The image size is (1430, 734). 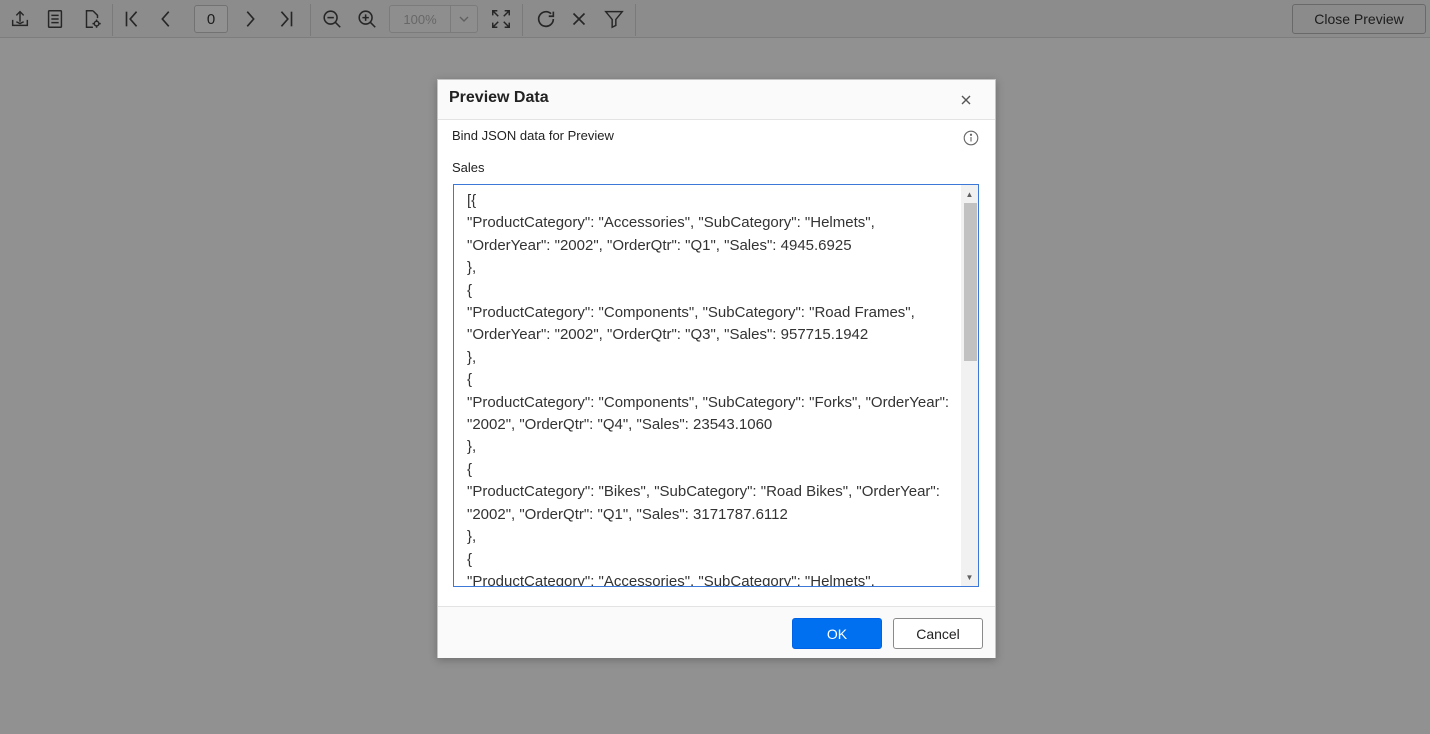 I want to click on close-icon, so click(x=966, y=100).